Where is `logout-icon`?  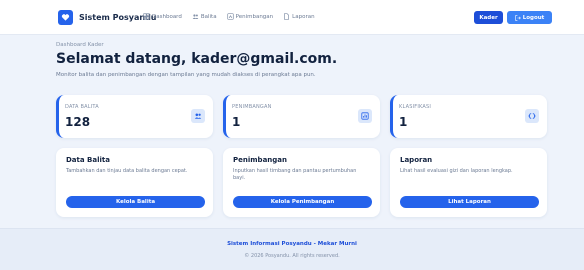 logout-icon is located at coordinates (518, 17).